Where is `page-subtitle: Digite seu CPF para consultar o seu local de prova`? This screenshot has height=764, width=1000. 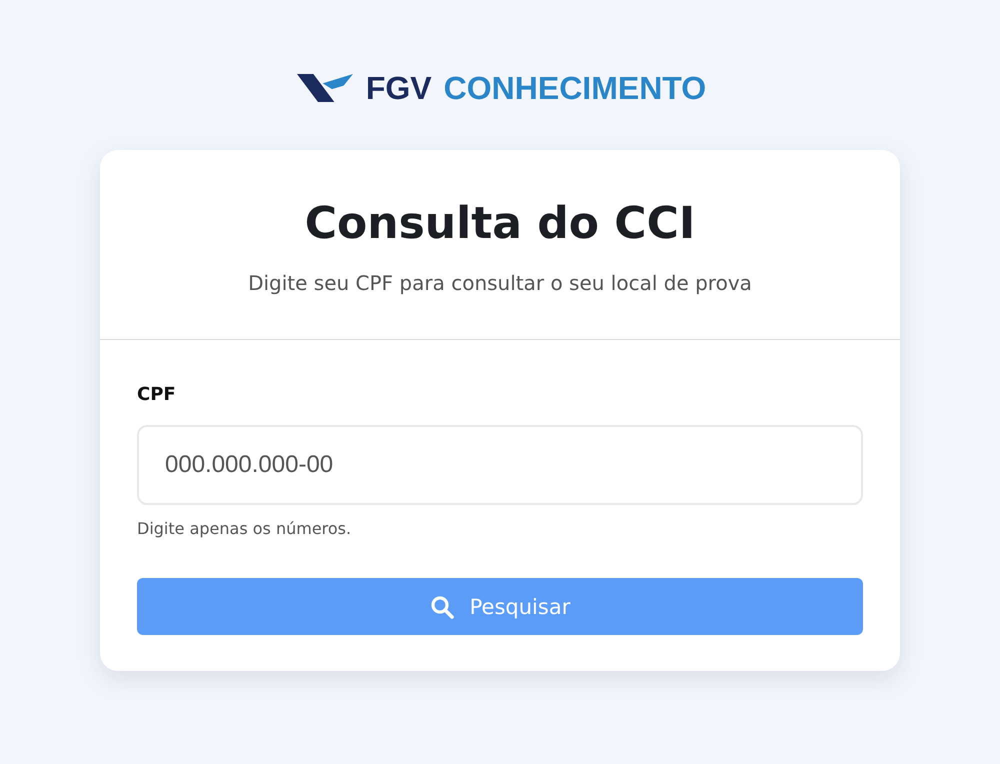 page-subtitle: Digite seu CPF para consultar o seu local de prova is located at coordinates (500, 283).